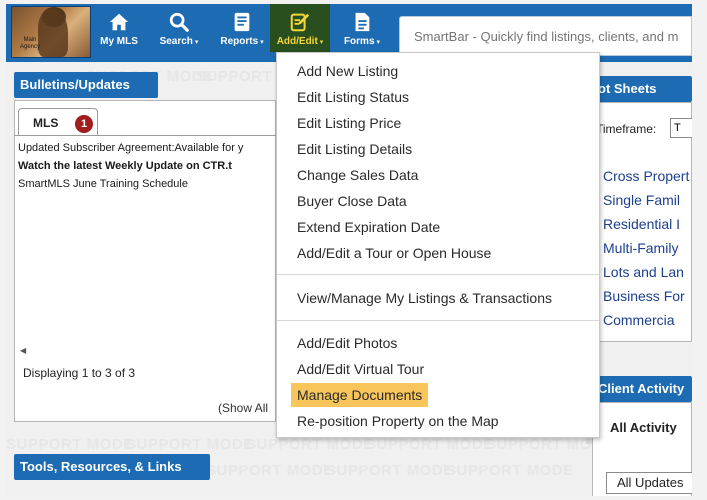 The height and width of the screenshot is (500, 707). I want to click on menu-item-change-sales-data: Change Sales Data, so click(357, 175).